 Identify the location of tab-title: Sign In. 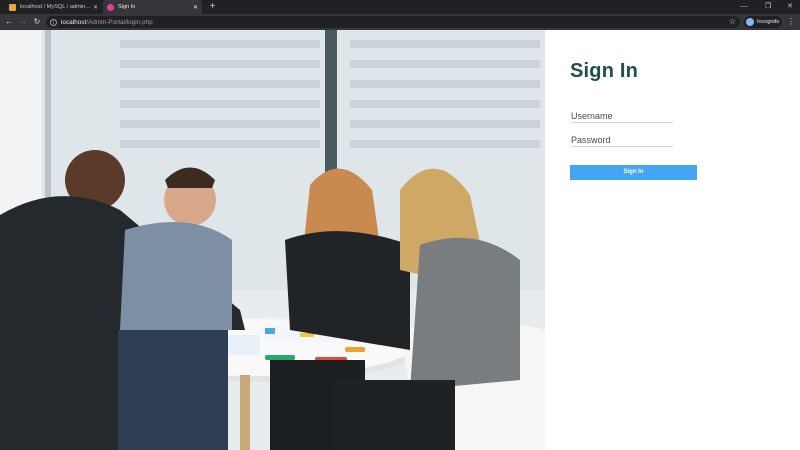
(127, 7).